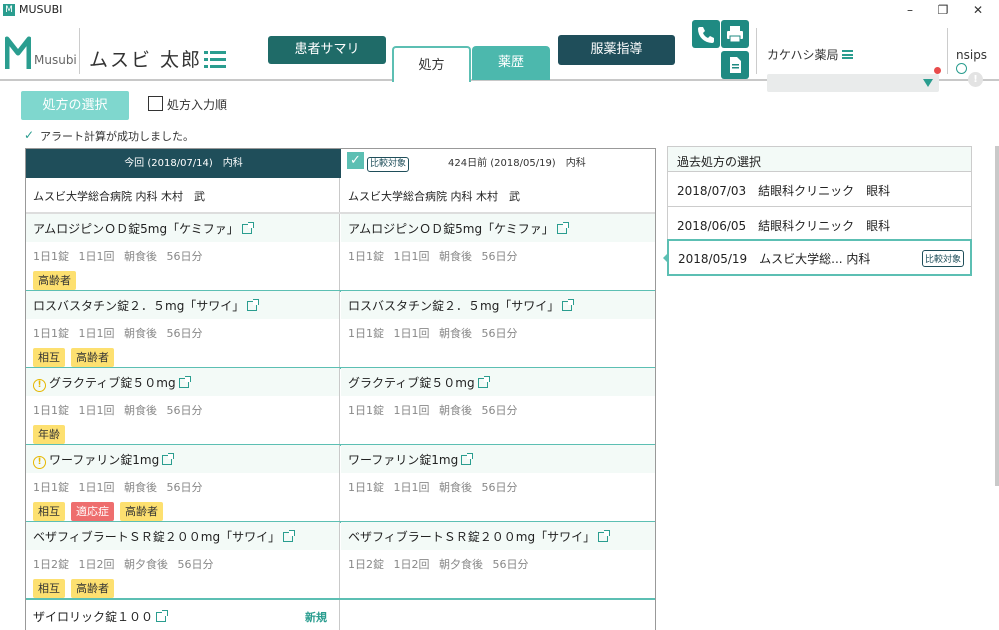  I want to click on alert-tag: 適応症, so click(92, 511).